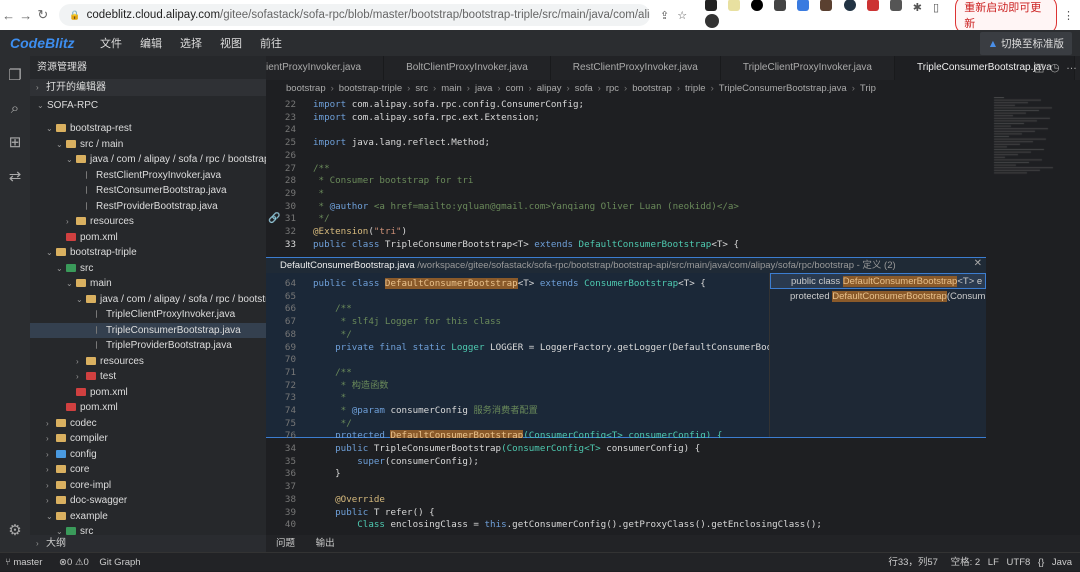 The image size is (1080, 572). I want to click on tree-item: › codec, so click(148, 424).